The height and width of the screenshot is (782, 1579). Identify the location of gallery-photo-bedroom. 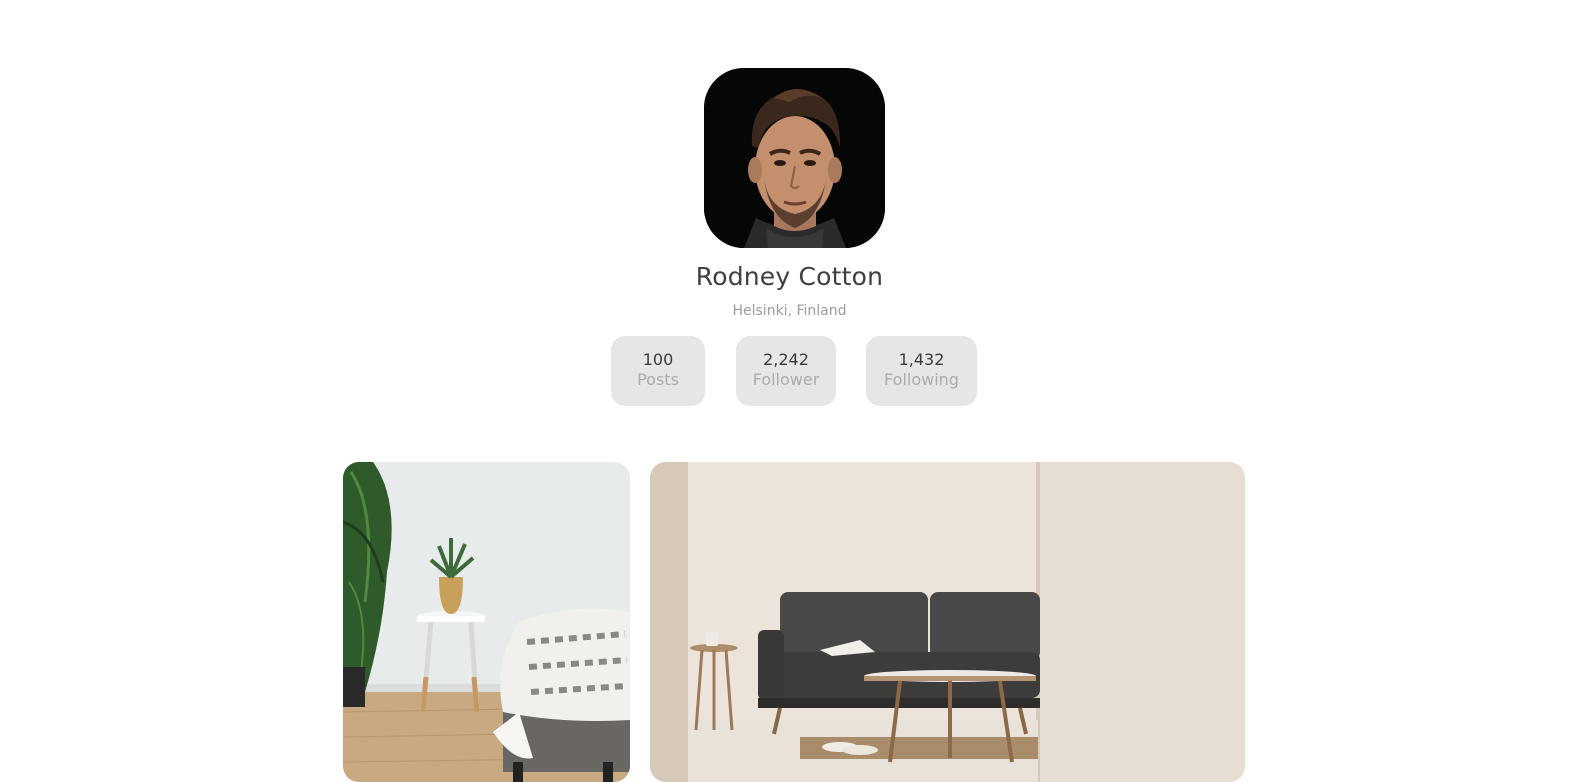
(486, 622).